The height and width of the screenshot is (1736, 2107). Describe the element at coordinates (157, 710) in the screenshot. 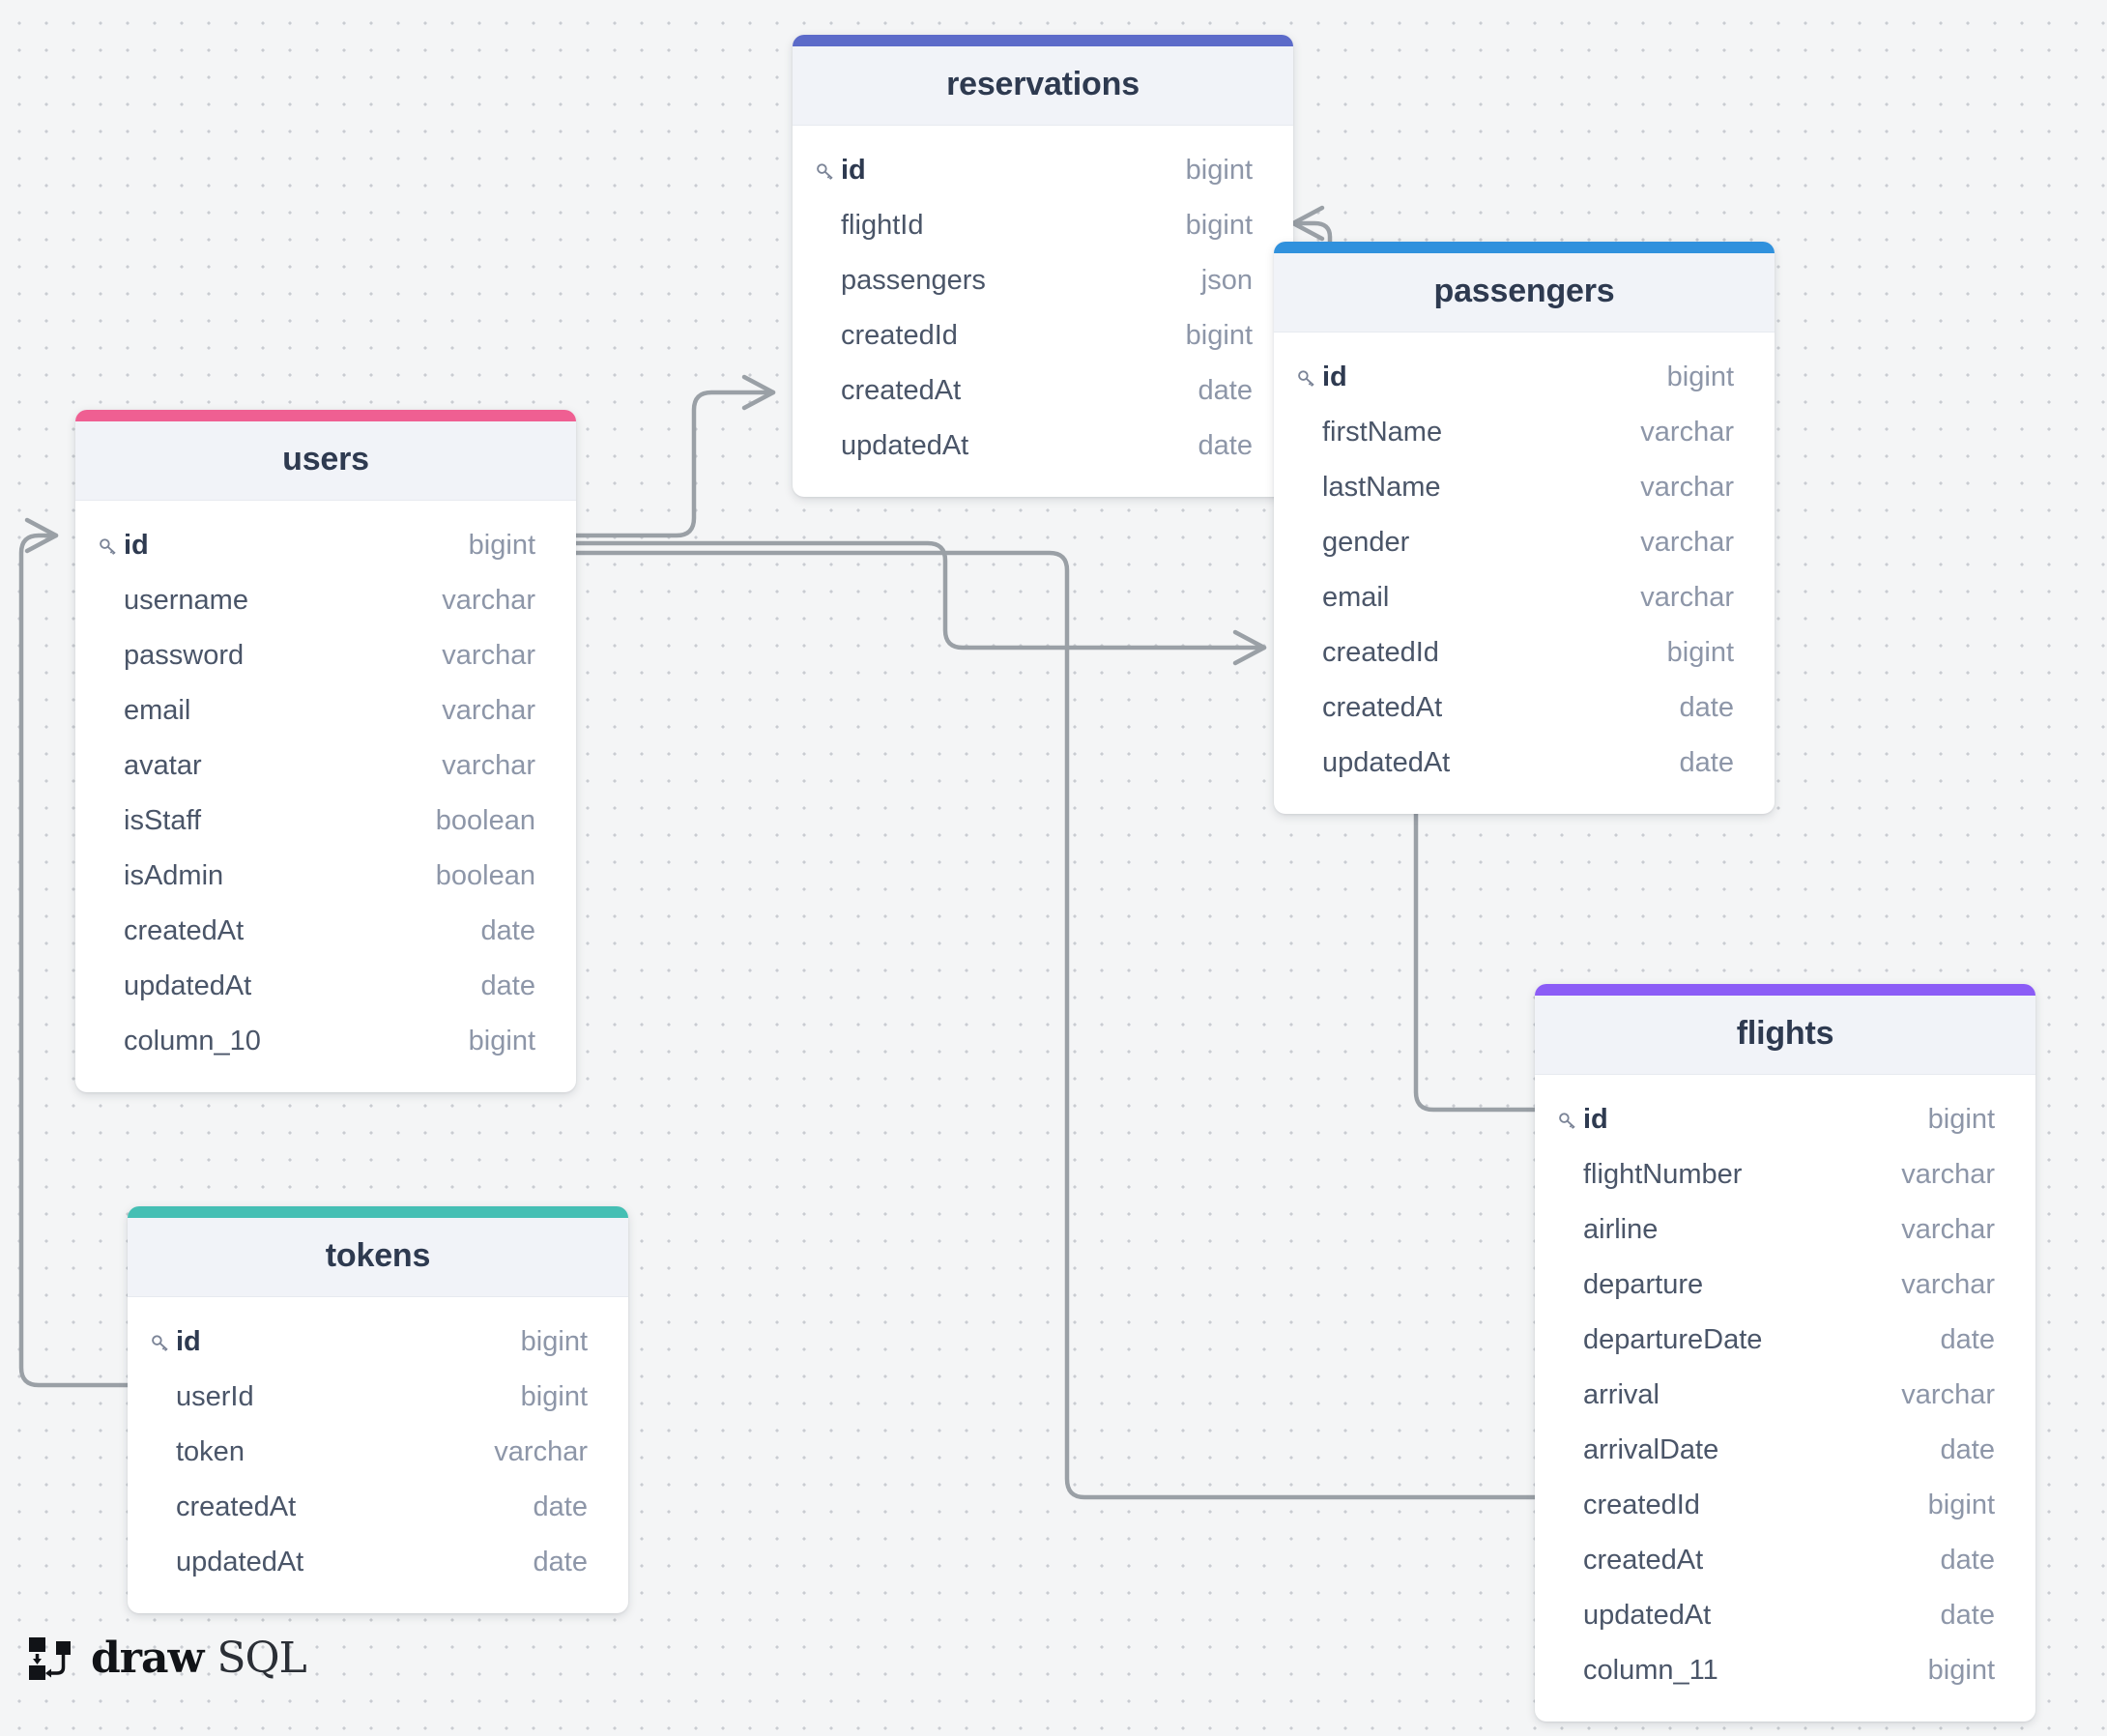

I see `column-name: email` at that location.